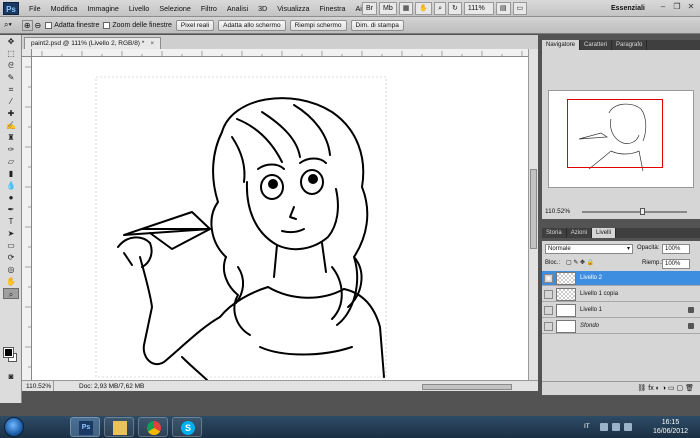 Image resolution: width=700 pixels, height=438 pixels. What do you see at coordinates (11, 89) in the screenshot?
I see `crop-tool-icon: ⌗` at bounding box center [11, 89].